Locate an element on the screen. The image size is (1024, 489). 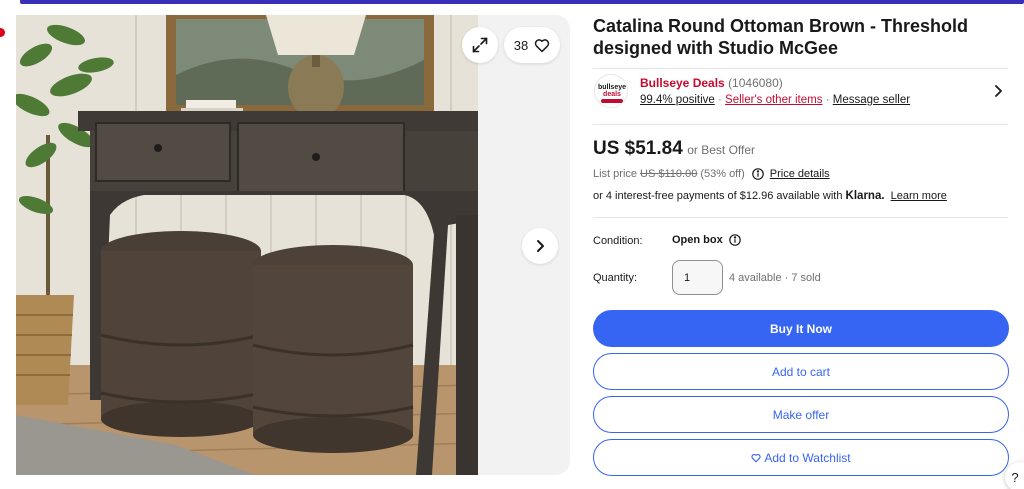
help-icon: ? is located at coordinates (1015, 477).